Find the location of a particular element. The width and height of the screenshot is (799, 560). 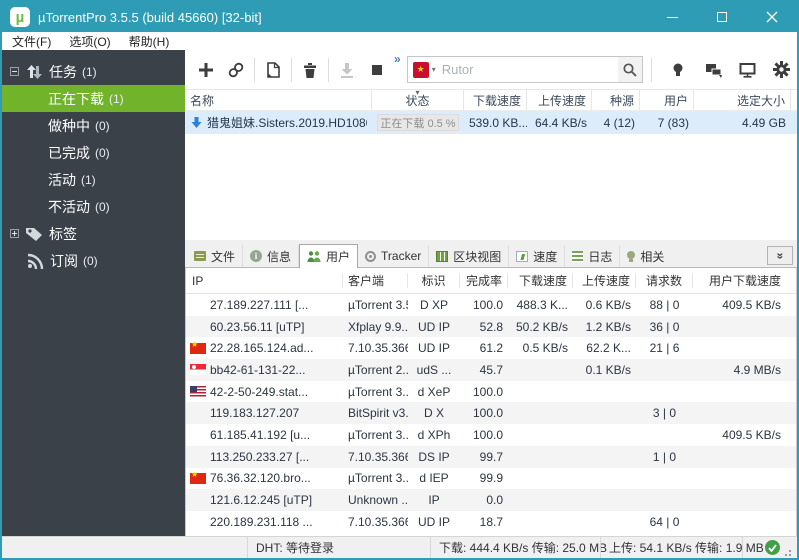

menubar: 文件(F) 选项(O) 帮助(H) is located at coordinates (399, 41).